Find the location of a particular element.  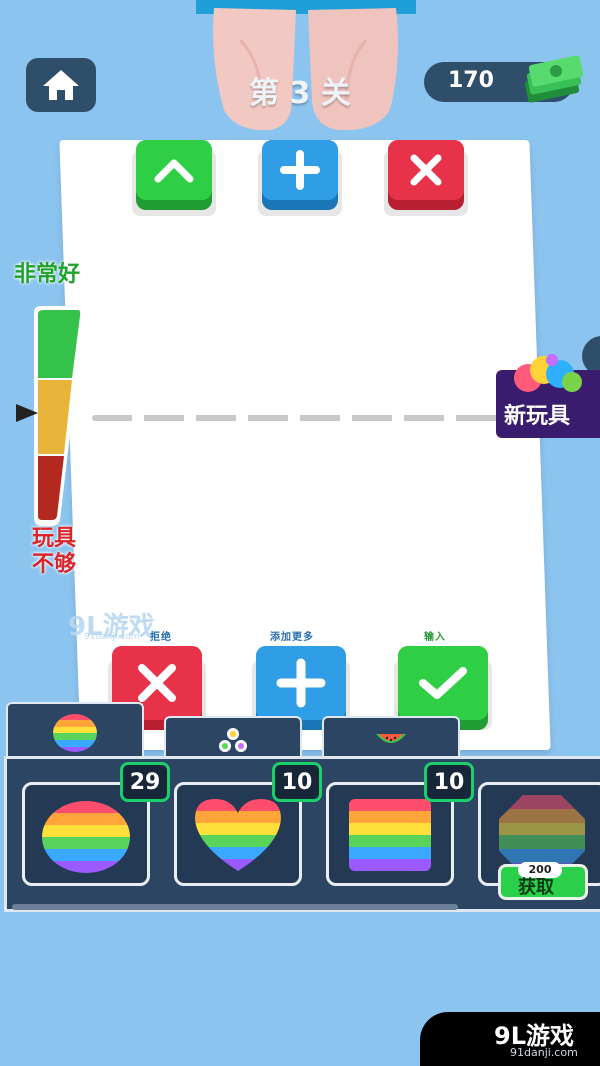

watermark-url: 91danji.com is located at coordinates (112, 637).